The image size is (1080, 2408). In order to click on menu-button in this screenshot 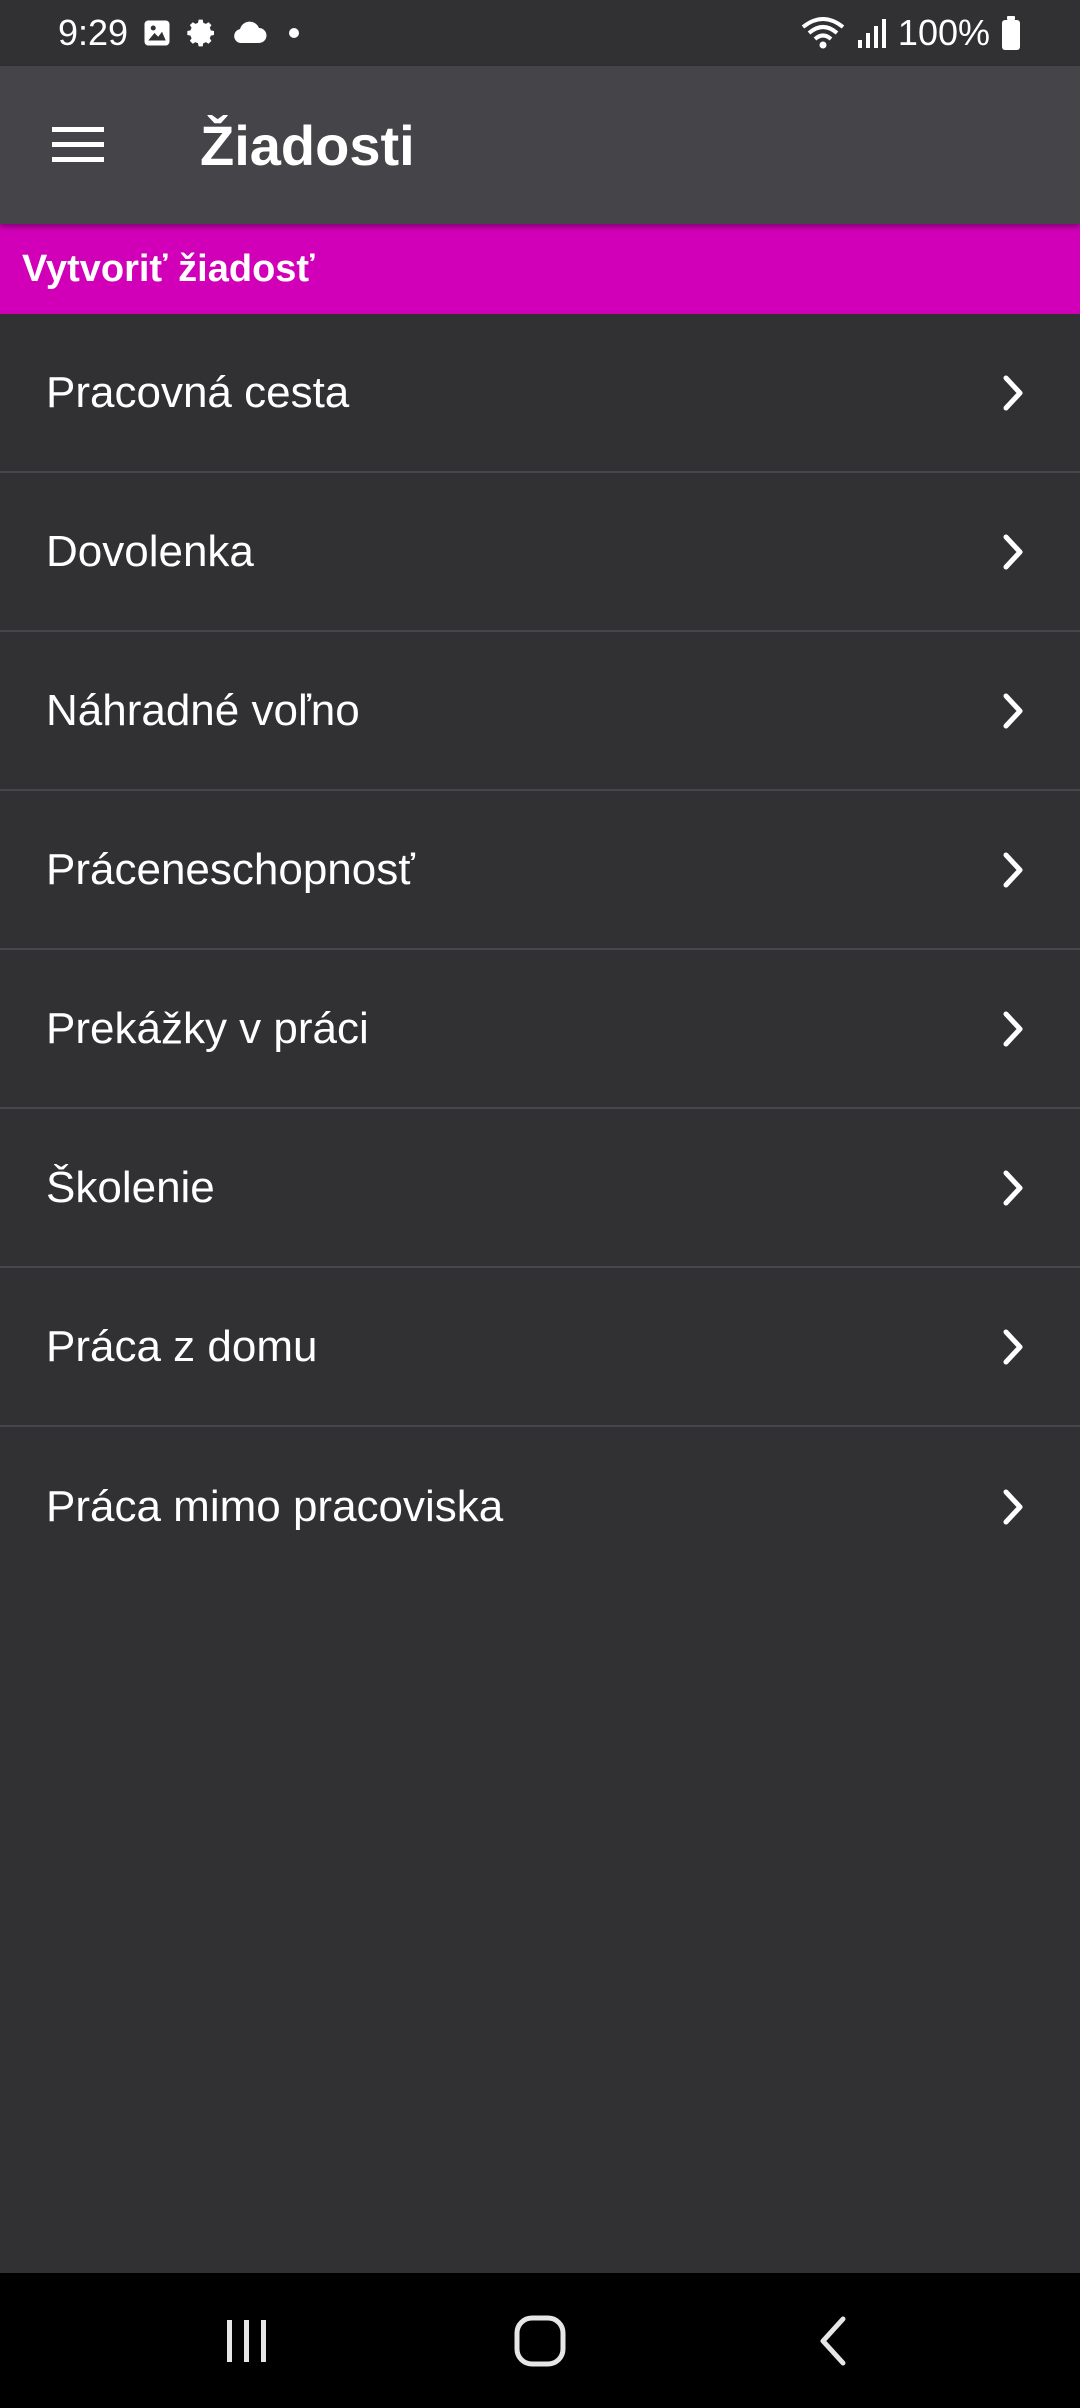, I will do `click(78, 145)`.